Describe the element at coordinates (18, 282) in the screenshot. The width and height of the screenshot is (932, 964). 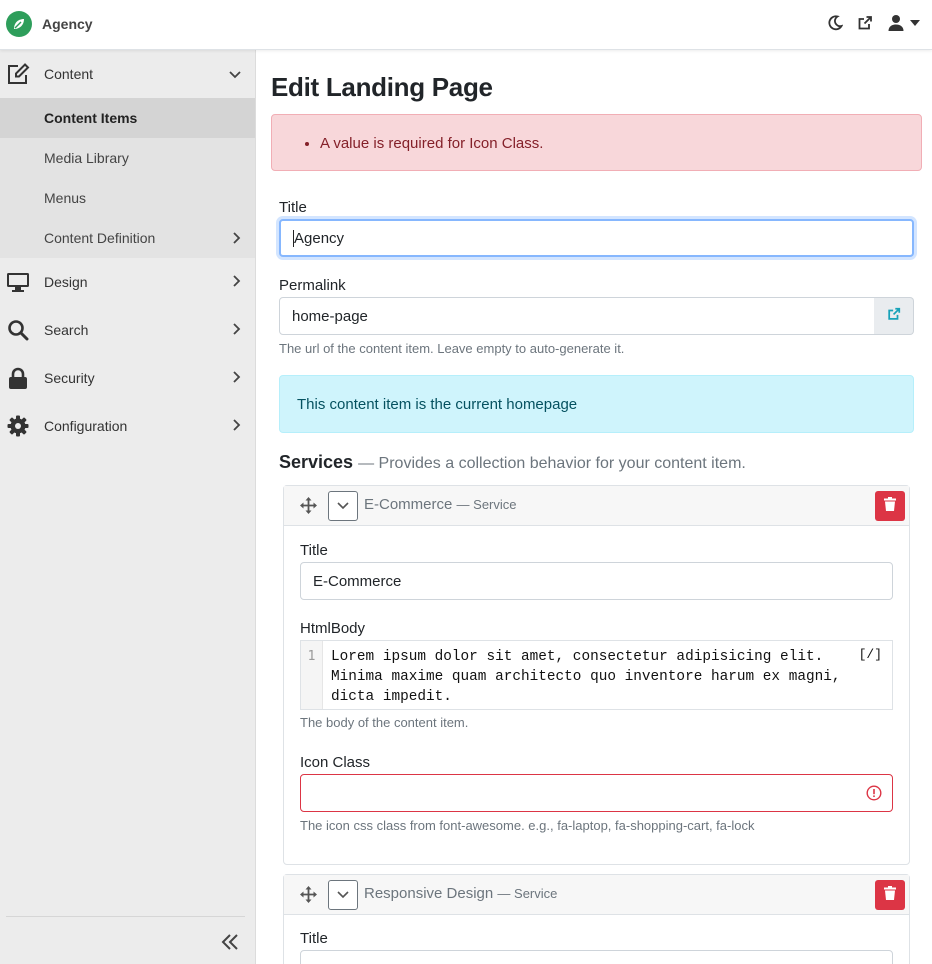
I see `monitor-icon` at that location.